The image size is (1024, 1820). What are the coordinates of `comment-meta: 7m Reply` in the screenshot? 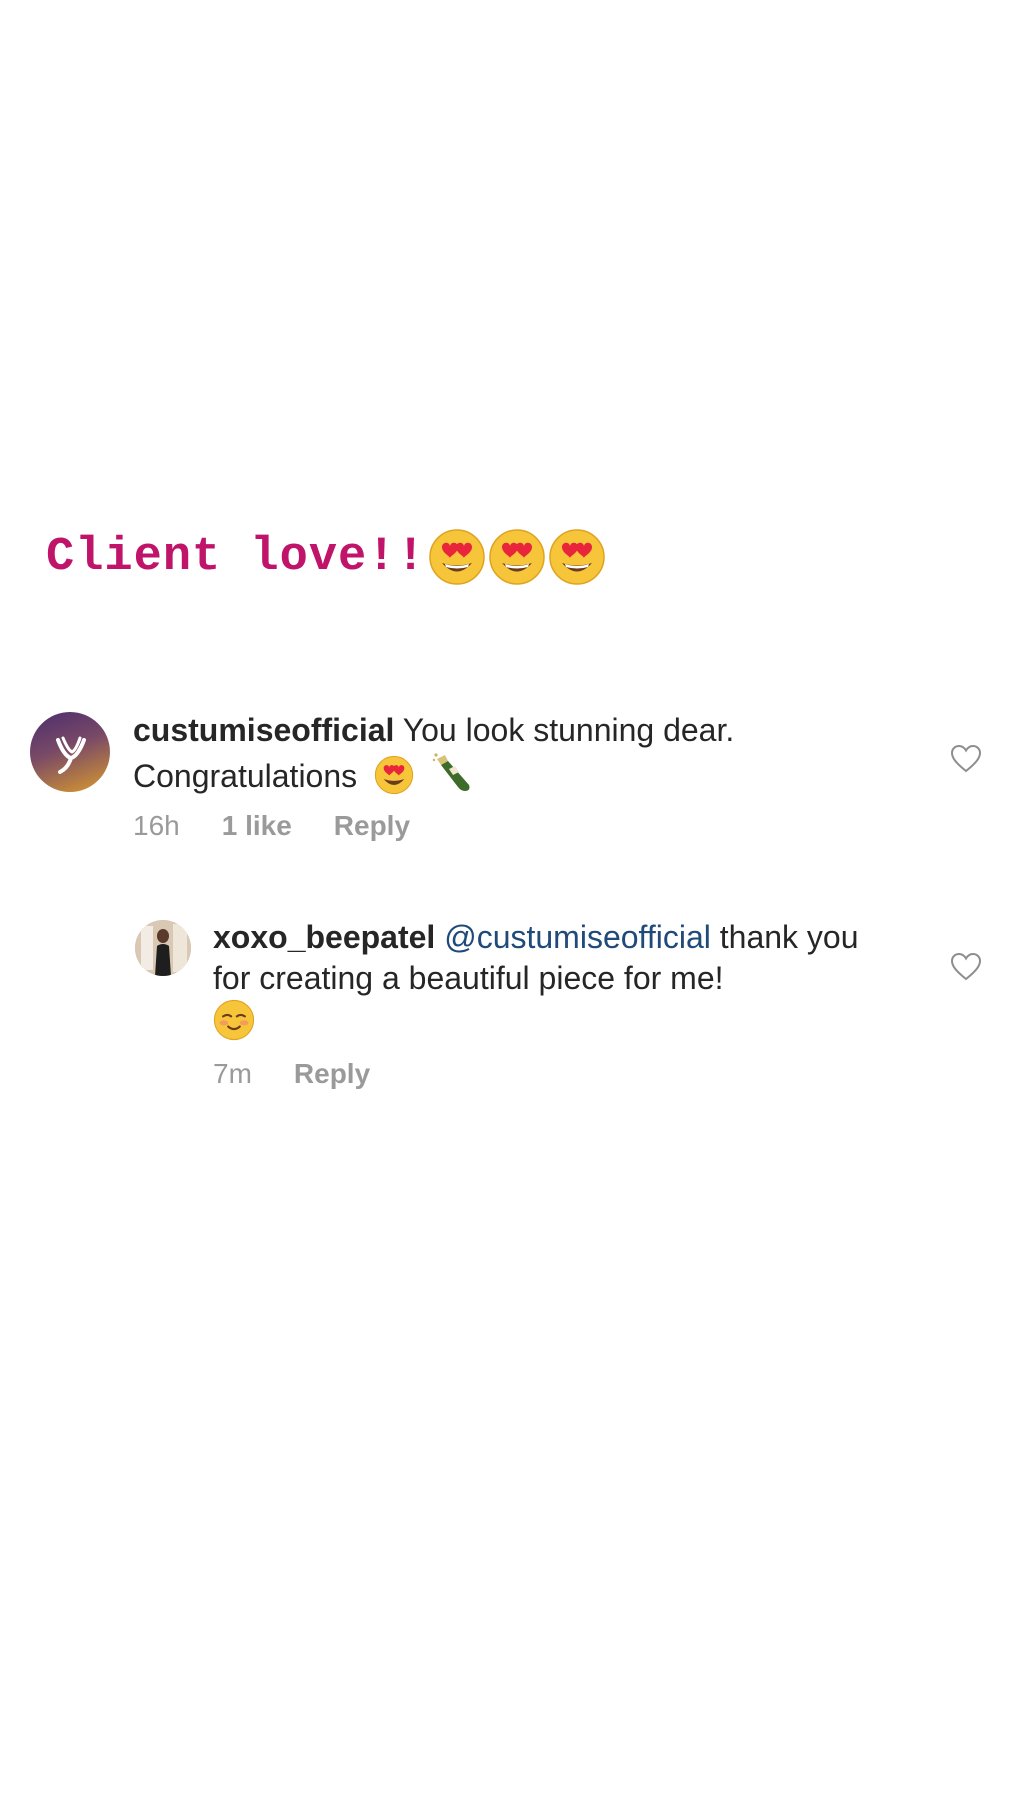 It's located at (291, 1074).